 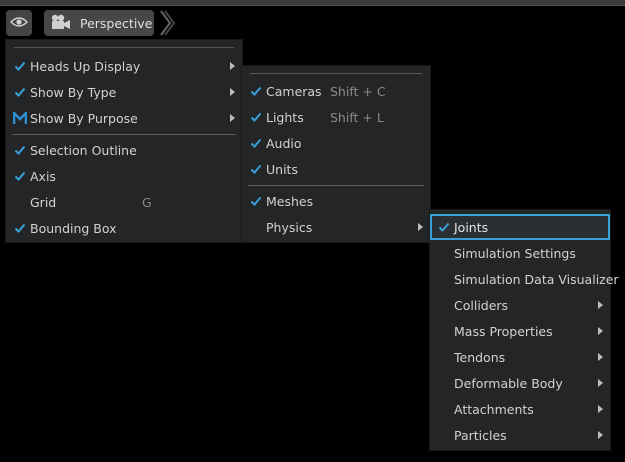 I want to click on menu-item-audio: Audio, so click(x=336, y=143).